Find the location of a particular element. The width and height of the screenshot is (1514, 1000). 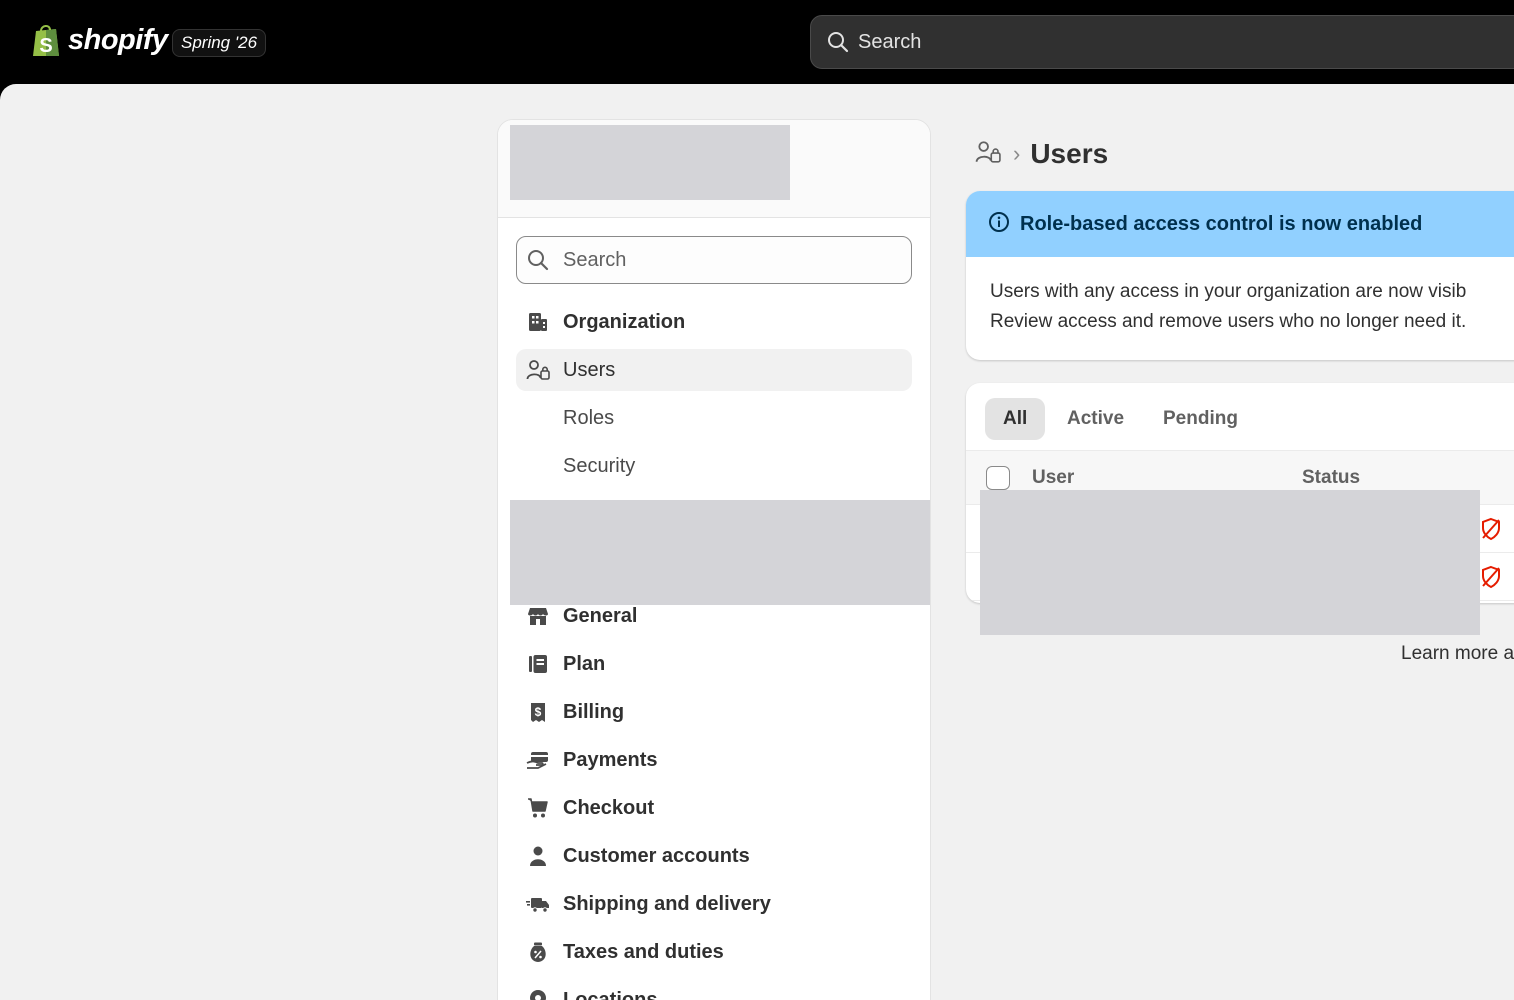

tab-active: Active is located at coordinates (1095, 419).